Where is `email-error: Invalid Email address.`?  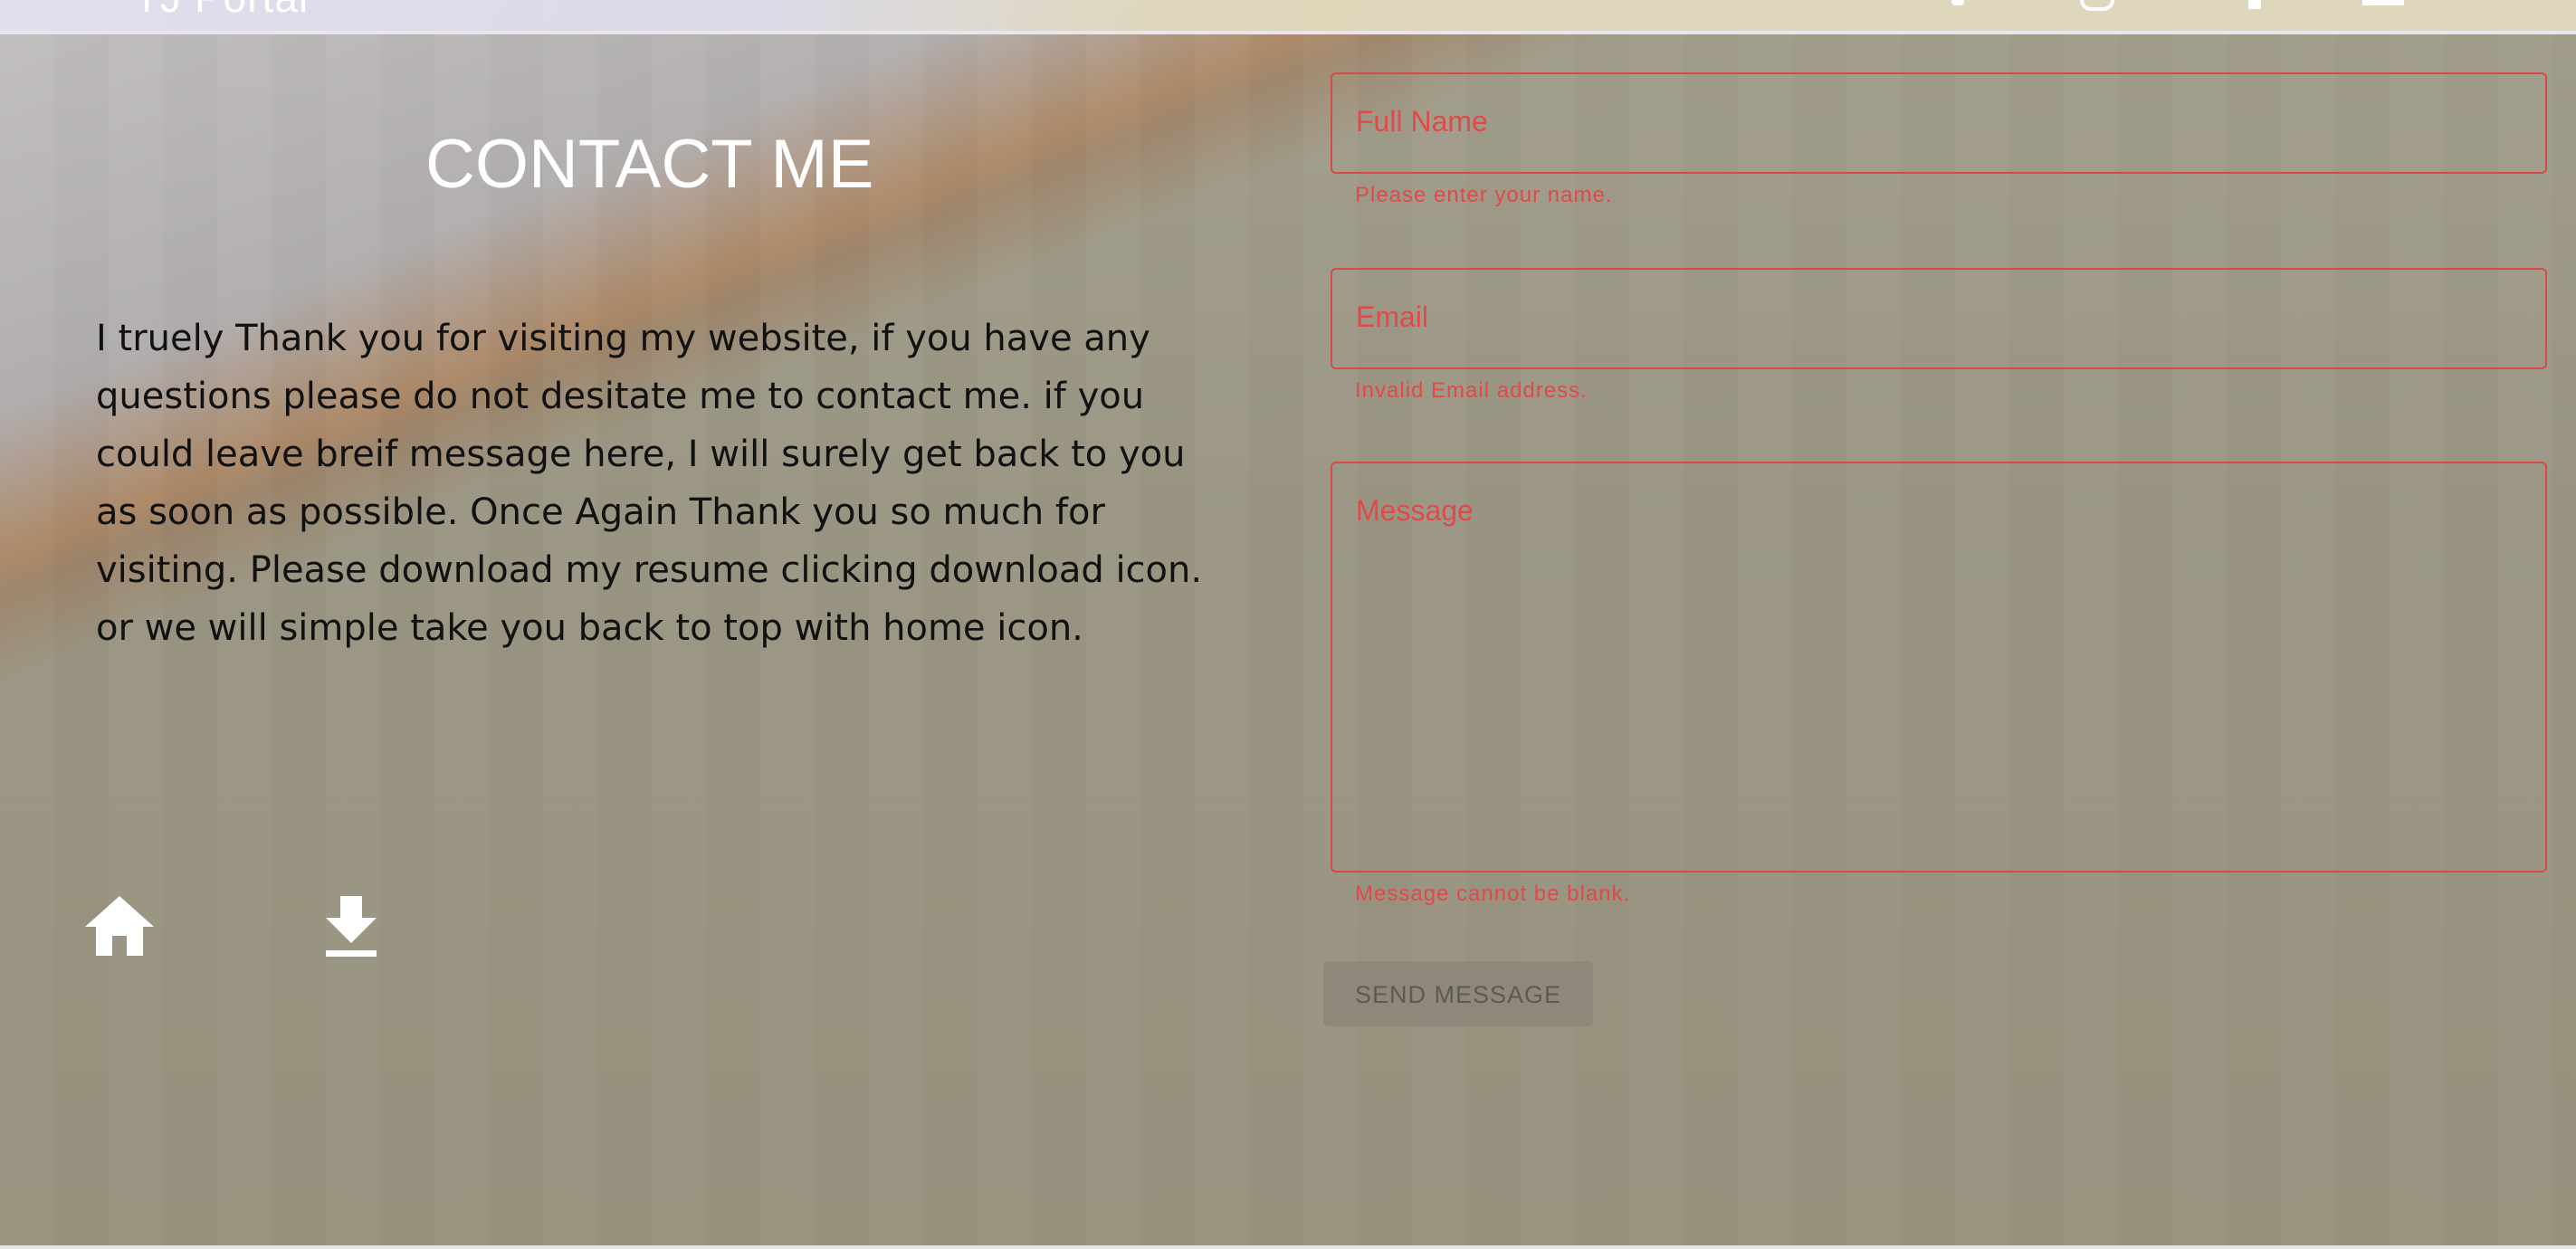
email-error: Invalid Email address. is located at coordinates (1471, 390).